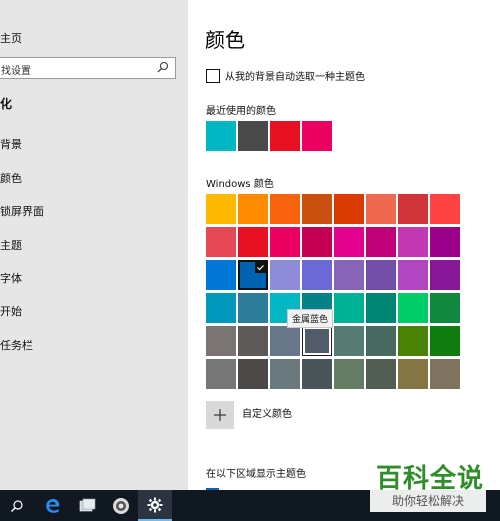 The width and height of the screenshot is (500, 521). I want to click on sidebar-item-start: 开始, so click(11, 311).